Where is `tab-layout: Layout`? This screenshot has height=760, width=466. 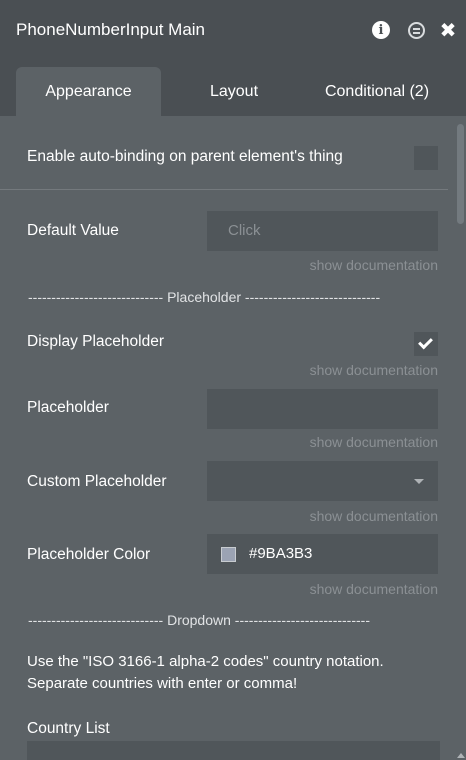
tab-layout: Layout is located at coordinates (234, 91).